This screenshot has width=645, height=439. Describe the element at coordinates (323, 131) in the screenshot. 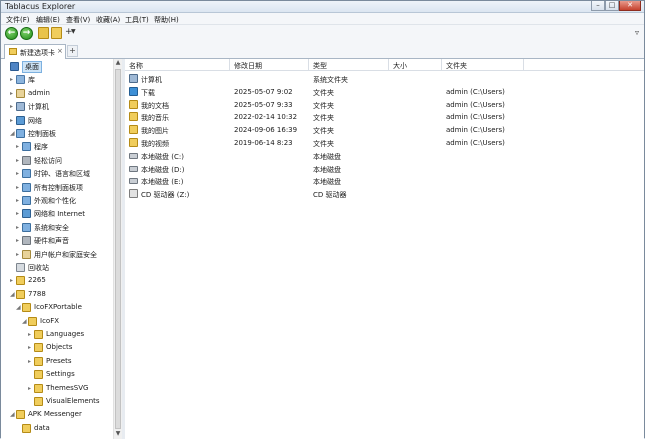

I see `file-type: 文件夹` at that location.